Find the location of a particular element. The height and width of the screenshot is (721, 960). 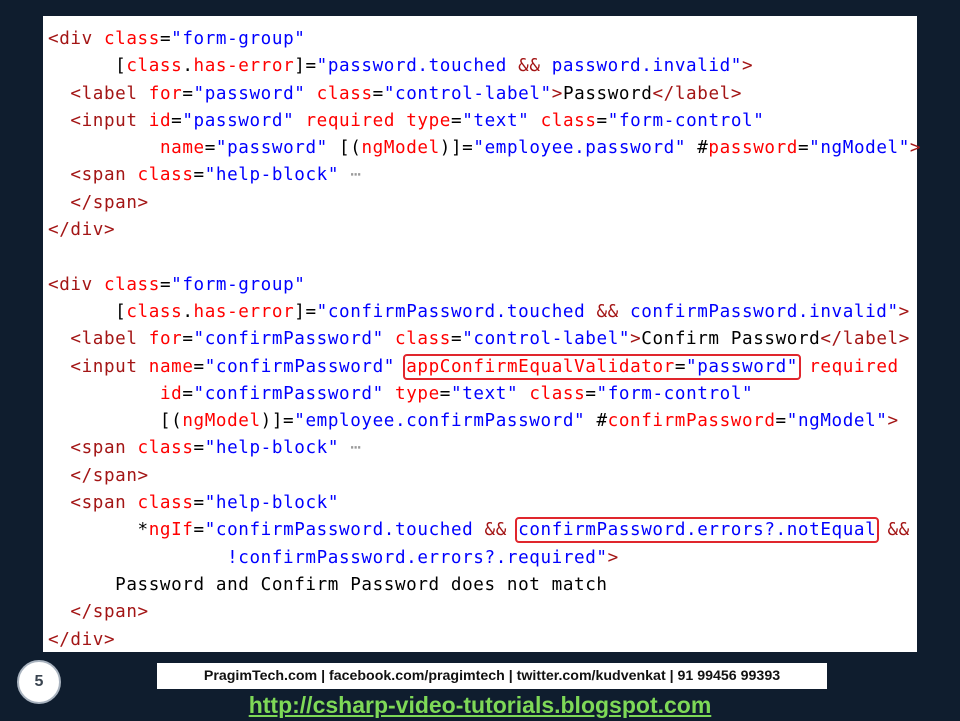

code-line: !confirmPassword.errors?.required"> is located at coordinates (482, 558).